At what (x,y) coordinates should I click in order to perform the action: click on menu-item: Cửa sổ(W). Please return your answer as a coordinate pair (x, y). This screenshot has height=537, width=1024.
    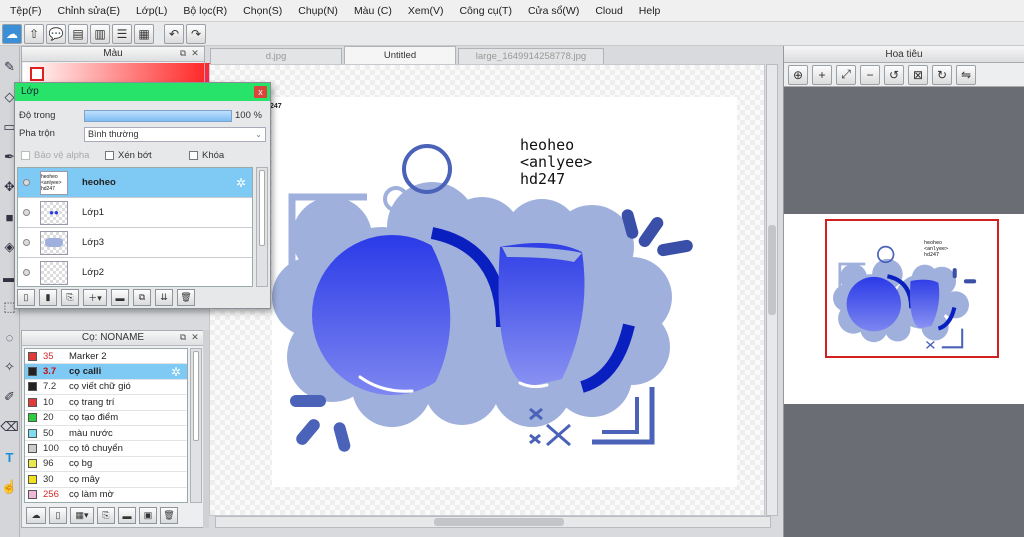
    Looking at the image, I should click on (553, 11).